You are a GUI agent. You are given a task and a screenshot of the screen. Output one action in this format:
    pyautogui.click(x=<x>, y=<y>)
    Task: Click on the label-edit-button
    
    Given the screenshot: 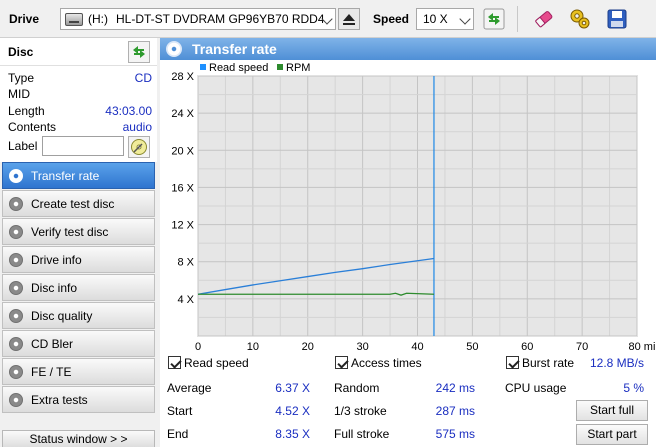 What is the action you would take?
    pyautogui.click(x=139, y=147)
    